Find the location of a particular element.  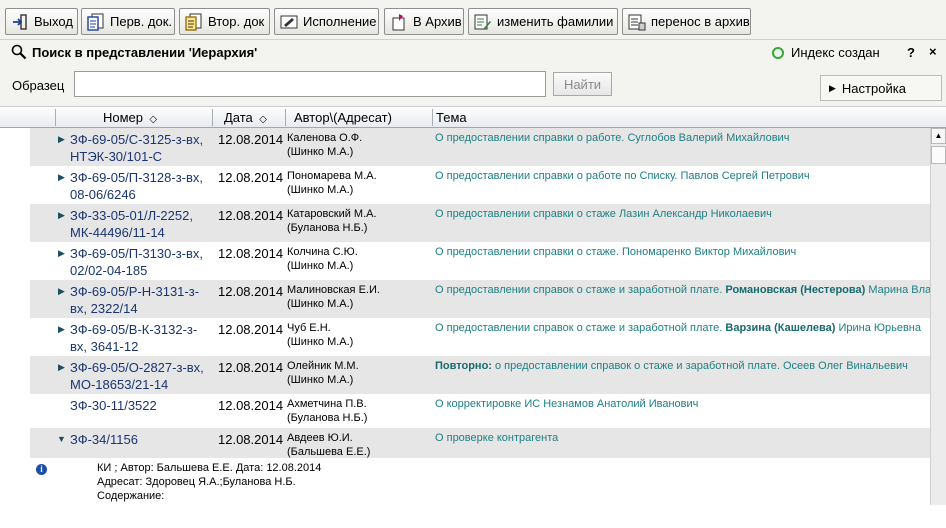

secondary-doc-icon is located at coordinates (194, 22).